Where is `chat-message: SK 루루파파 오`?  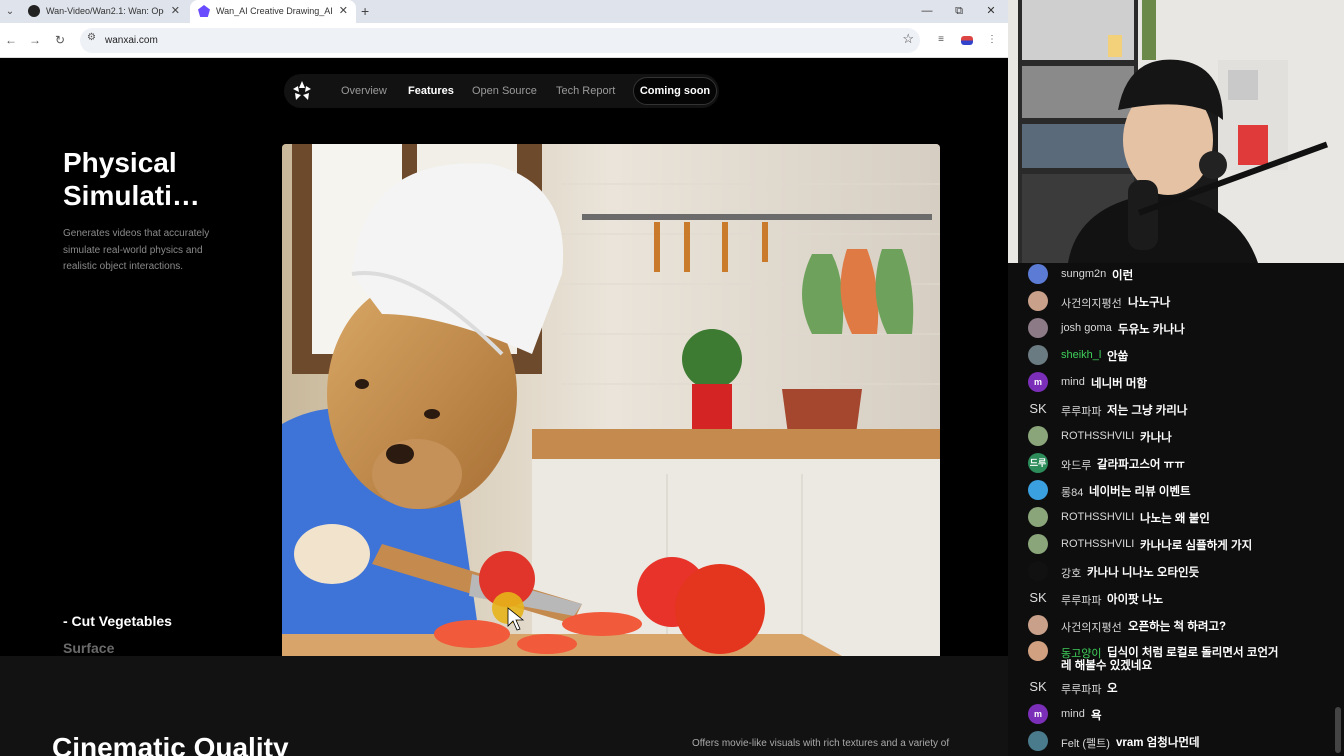 chat-message: SK 루루파파 오 is located at coordinates (1181, 689).